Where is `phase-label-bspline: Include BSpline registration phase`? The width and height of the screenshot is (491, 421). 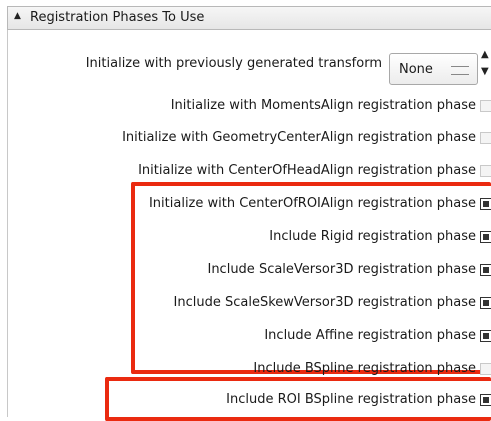 phase-label-bspline: Include BSpline registration phase is located at coordinates (364, 368).